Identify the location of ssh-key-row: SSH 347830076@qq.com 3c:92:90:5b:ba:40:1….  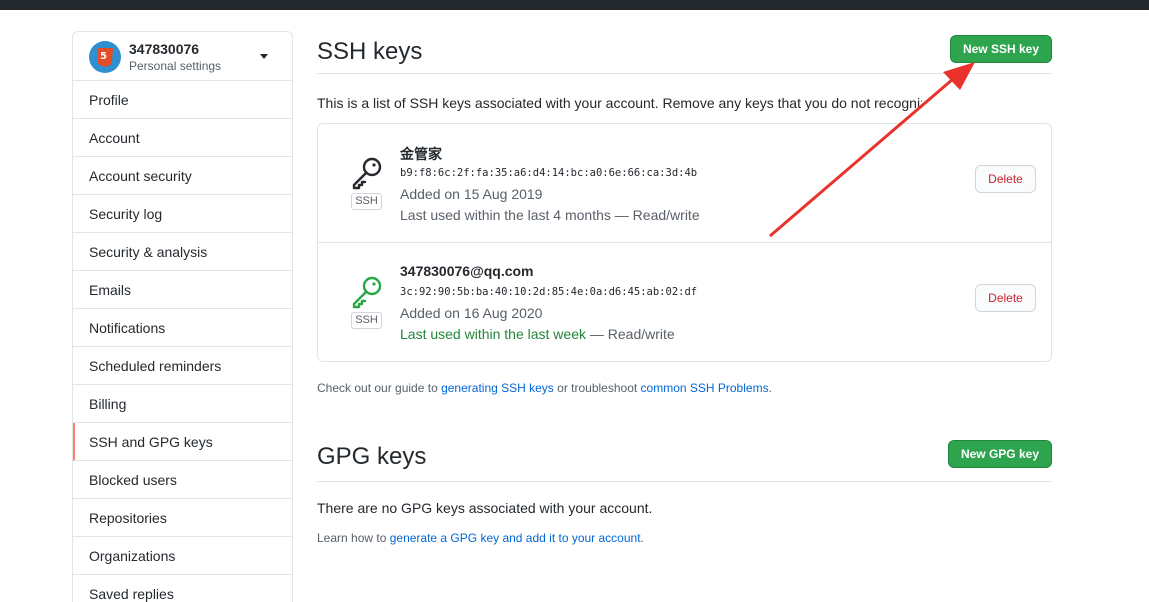
(684, 302).